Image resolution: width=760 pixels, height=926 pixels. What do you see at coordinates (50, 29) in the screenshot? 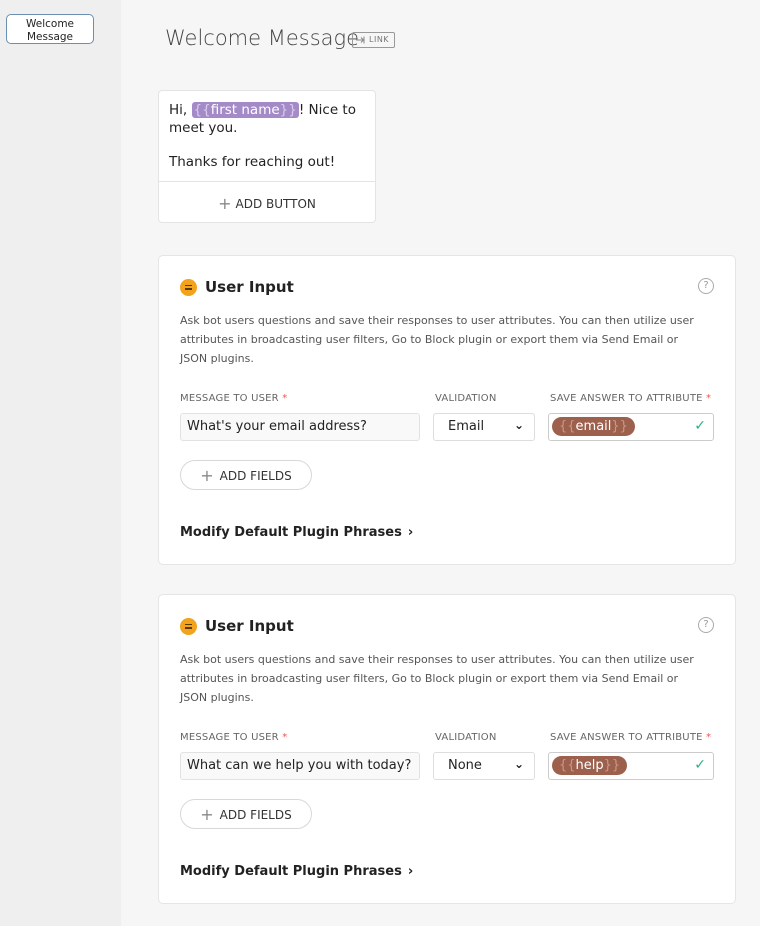
I see `sidebar-tab-welcome-message: Welcome Message` at bounding box center [50, 29].